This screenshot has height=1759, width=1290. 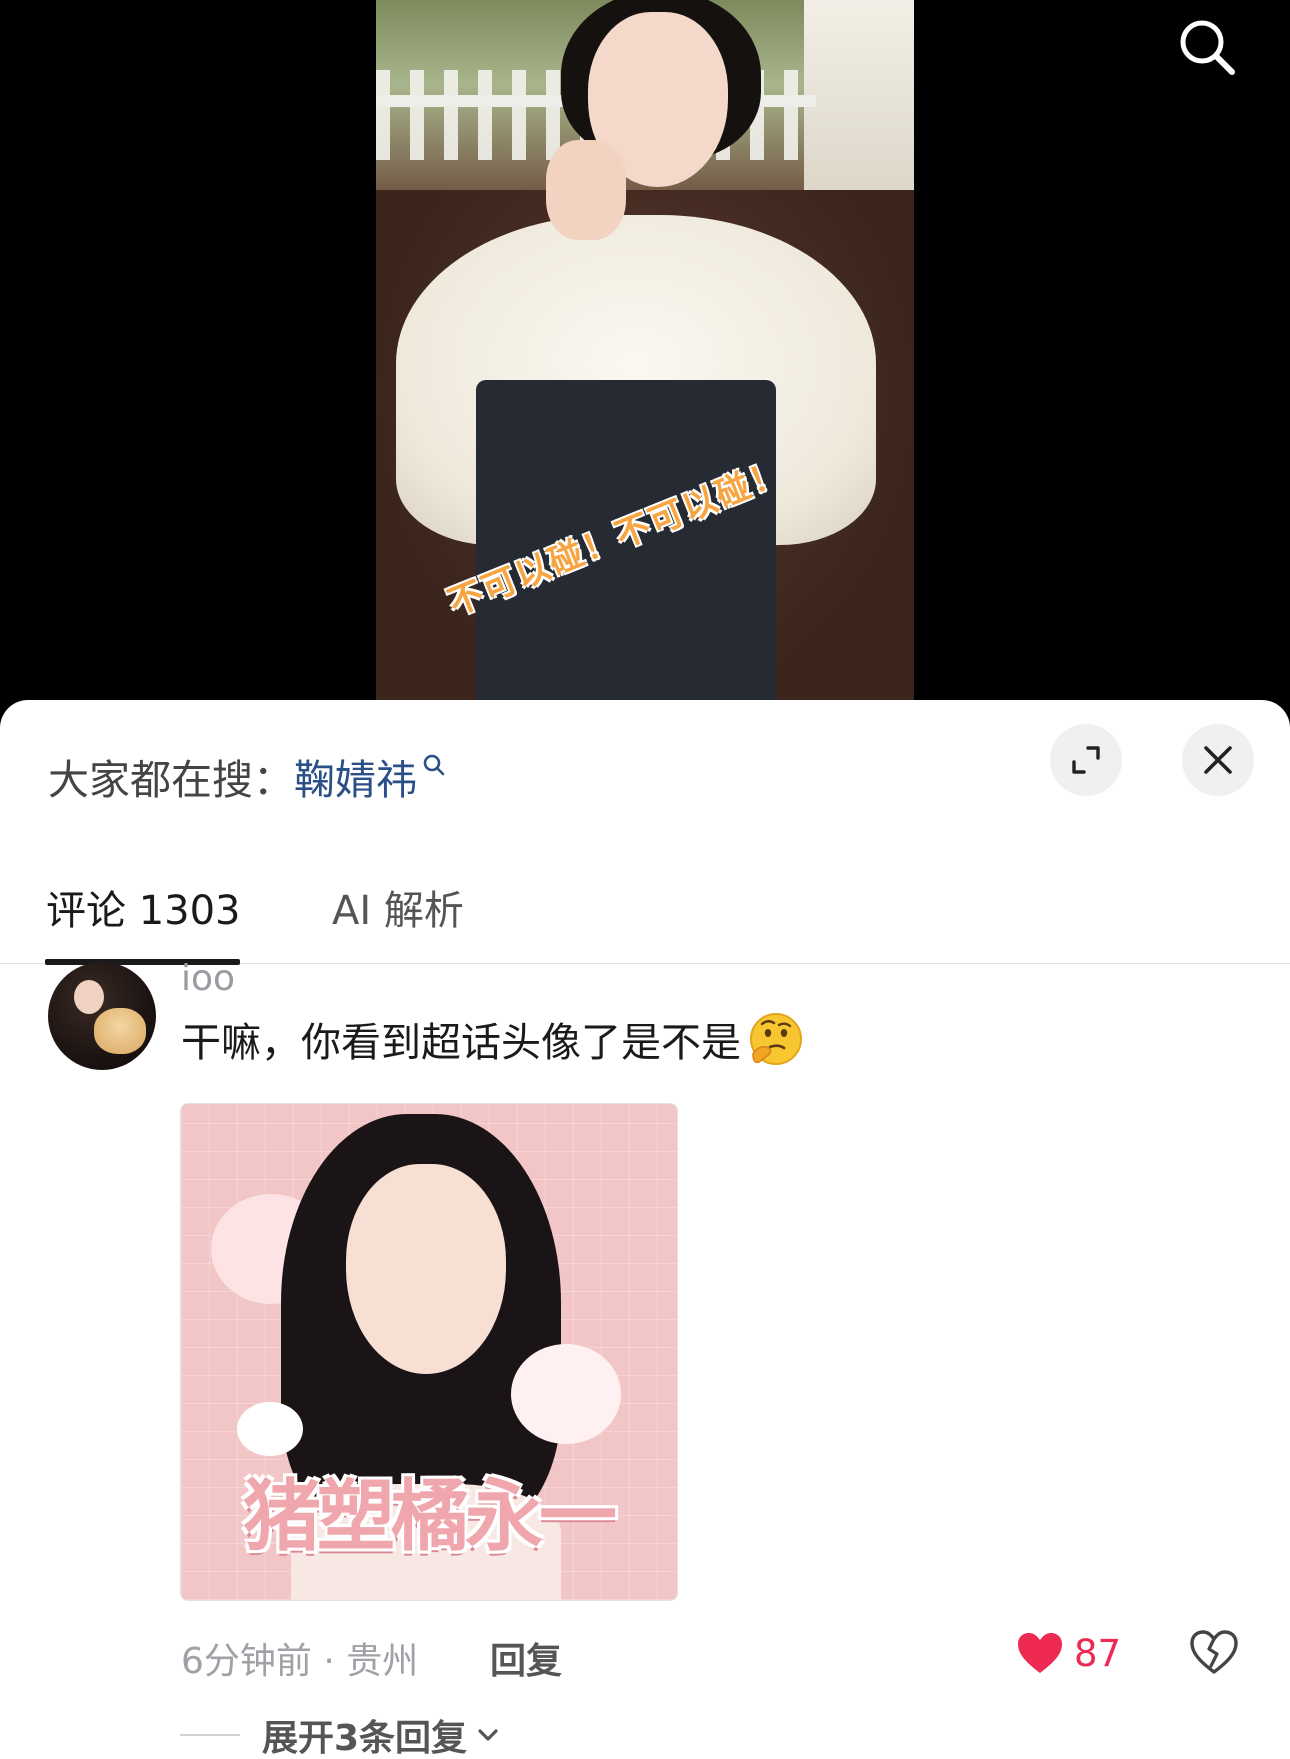 I want to click on tab-ai-analysis: AI 解析, so click(x=398, y=907).